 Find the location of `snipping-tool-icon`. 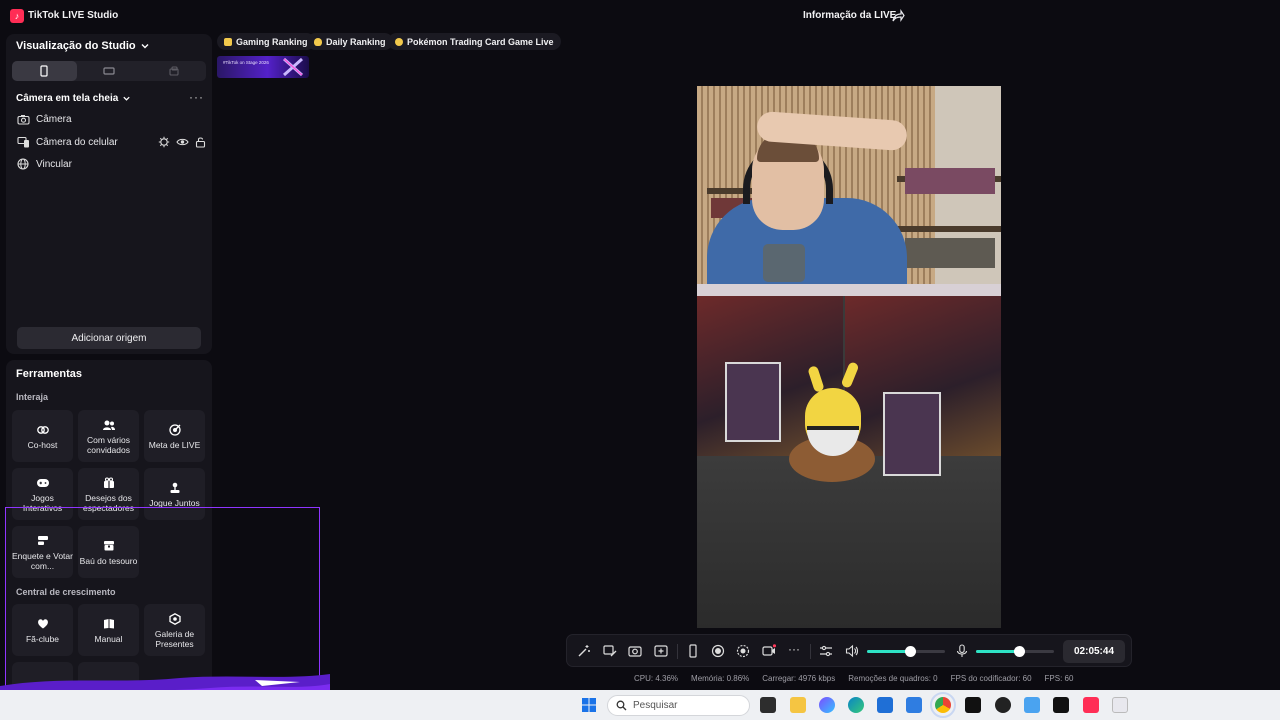

snipping-tool-icon is located at coordinates (1120, 705).